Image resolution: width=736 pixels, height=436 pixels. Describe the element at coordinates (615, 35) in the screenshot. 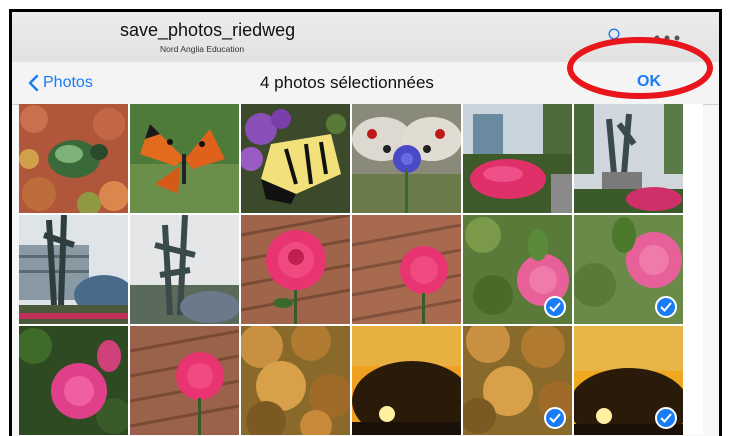

I see `search-icon` at that location.